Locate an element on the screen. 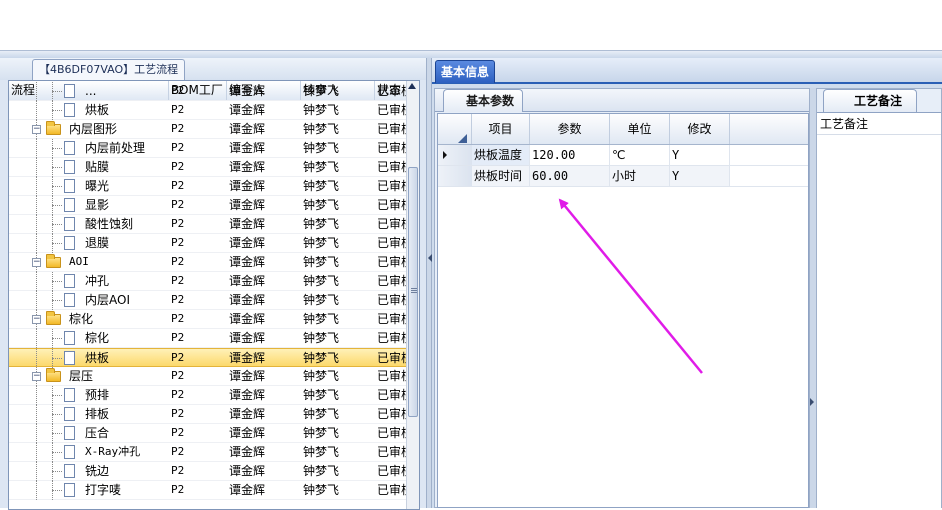  tree-row: 冲孔 P2 谭金辉 钟梦飞 已审核 is located at coordinates (211, 281).